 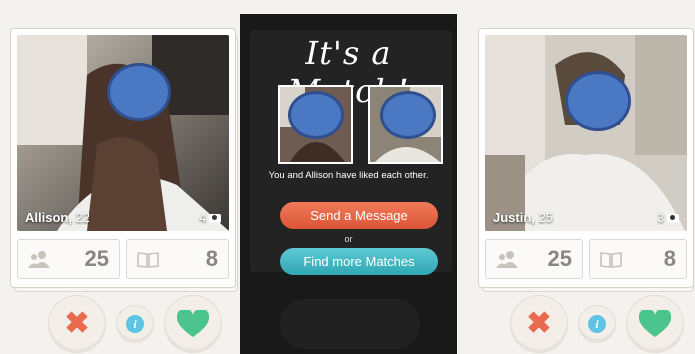 What do you see at coordinates (316, 115) in the screenshot?
I see `face-blur-match-left` at bounding box center [316, 115].